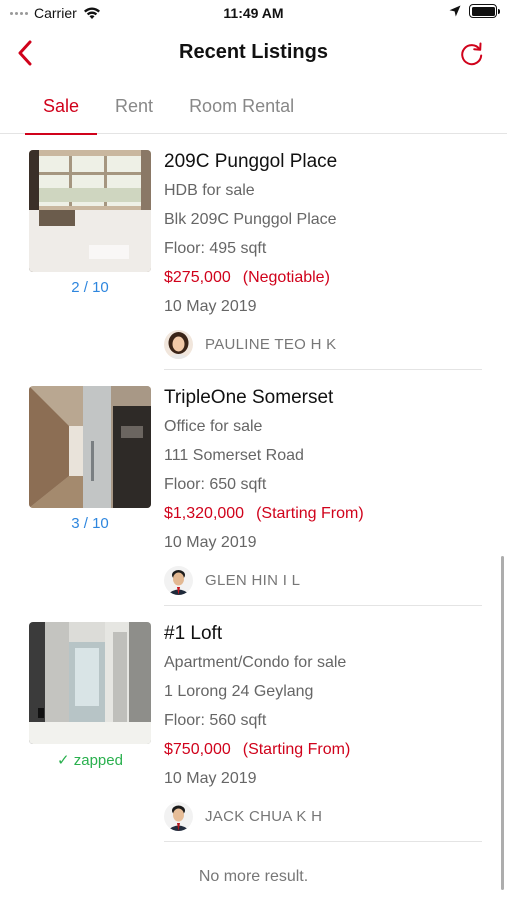  Describe the element at coordinates (234, 455) in the screenshot. I see `listing-address: 111 Somerset Road` at that location.